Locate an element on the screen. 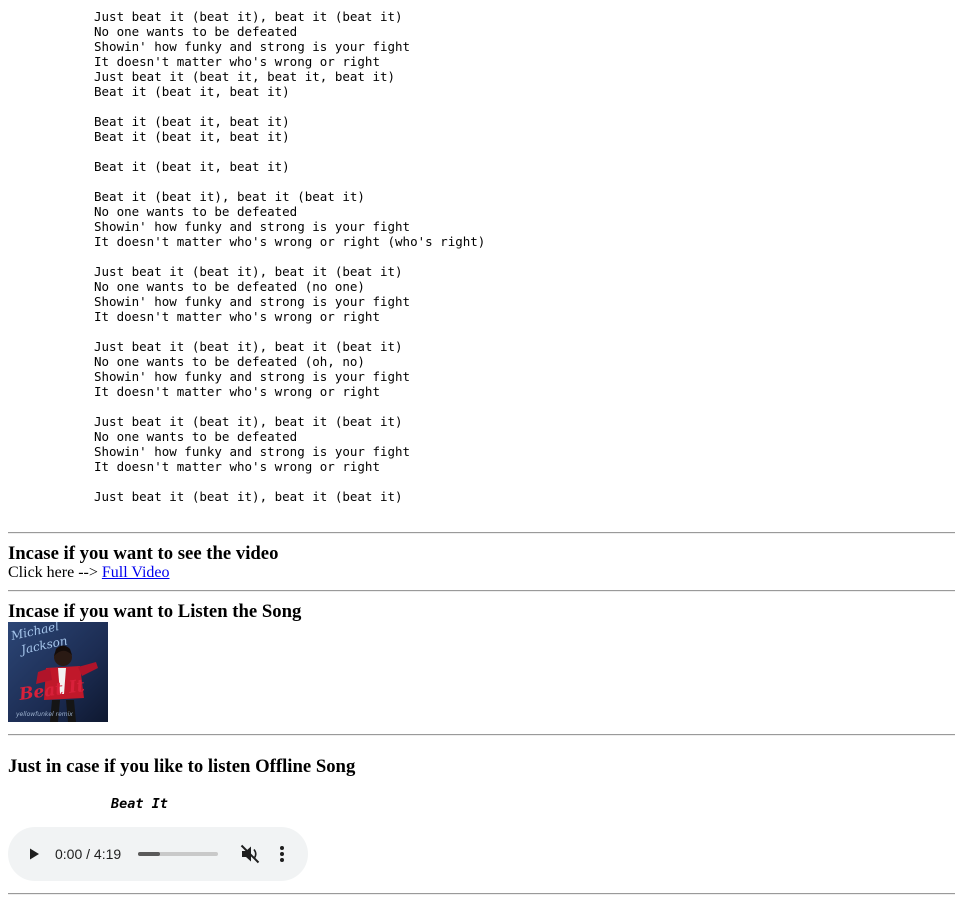 The height and width of the screenshot is (897, 955). video-link-prompt: Click here --> is located at coordinates (55, 572).